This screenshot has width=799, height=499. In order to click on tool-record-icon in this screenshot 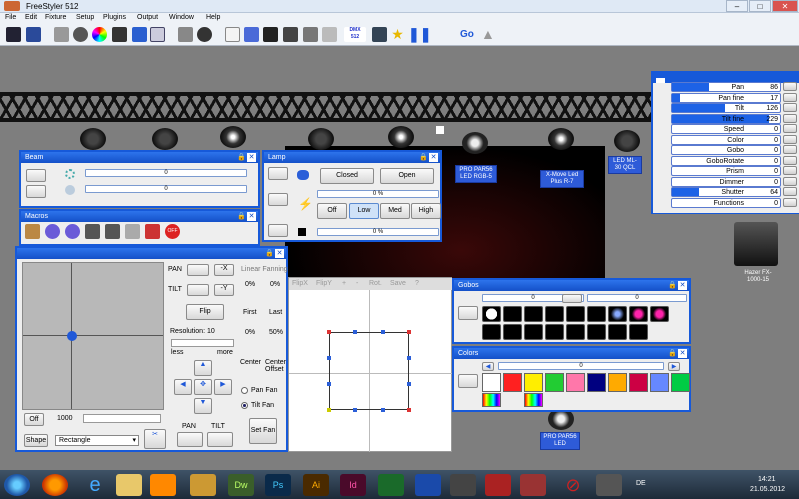, I will do `click(204, 34)`.